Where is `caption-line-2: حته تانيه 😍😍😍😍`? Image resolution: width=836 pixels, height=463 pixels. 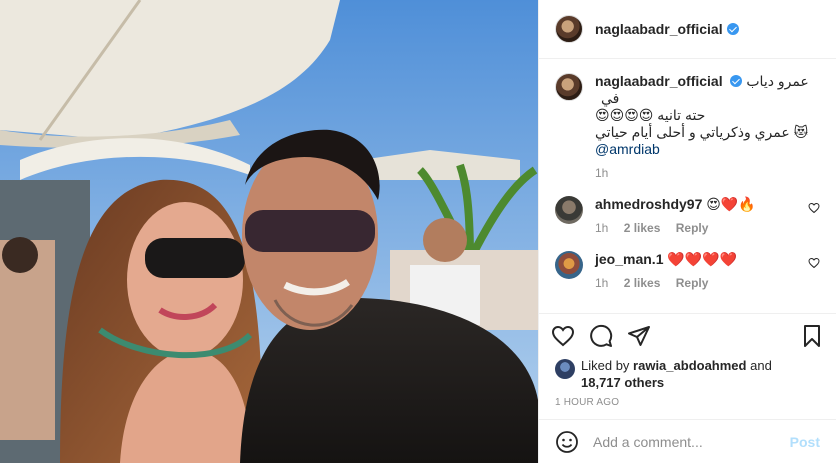
caption-line-2: حته تانيه 😍😍😍😍 is located at coordinates (650, 115).